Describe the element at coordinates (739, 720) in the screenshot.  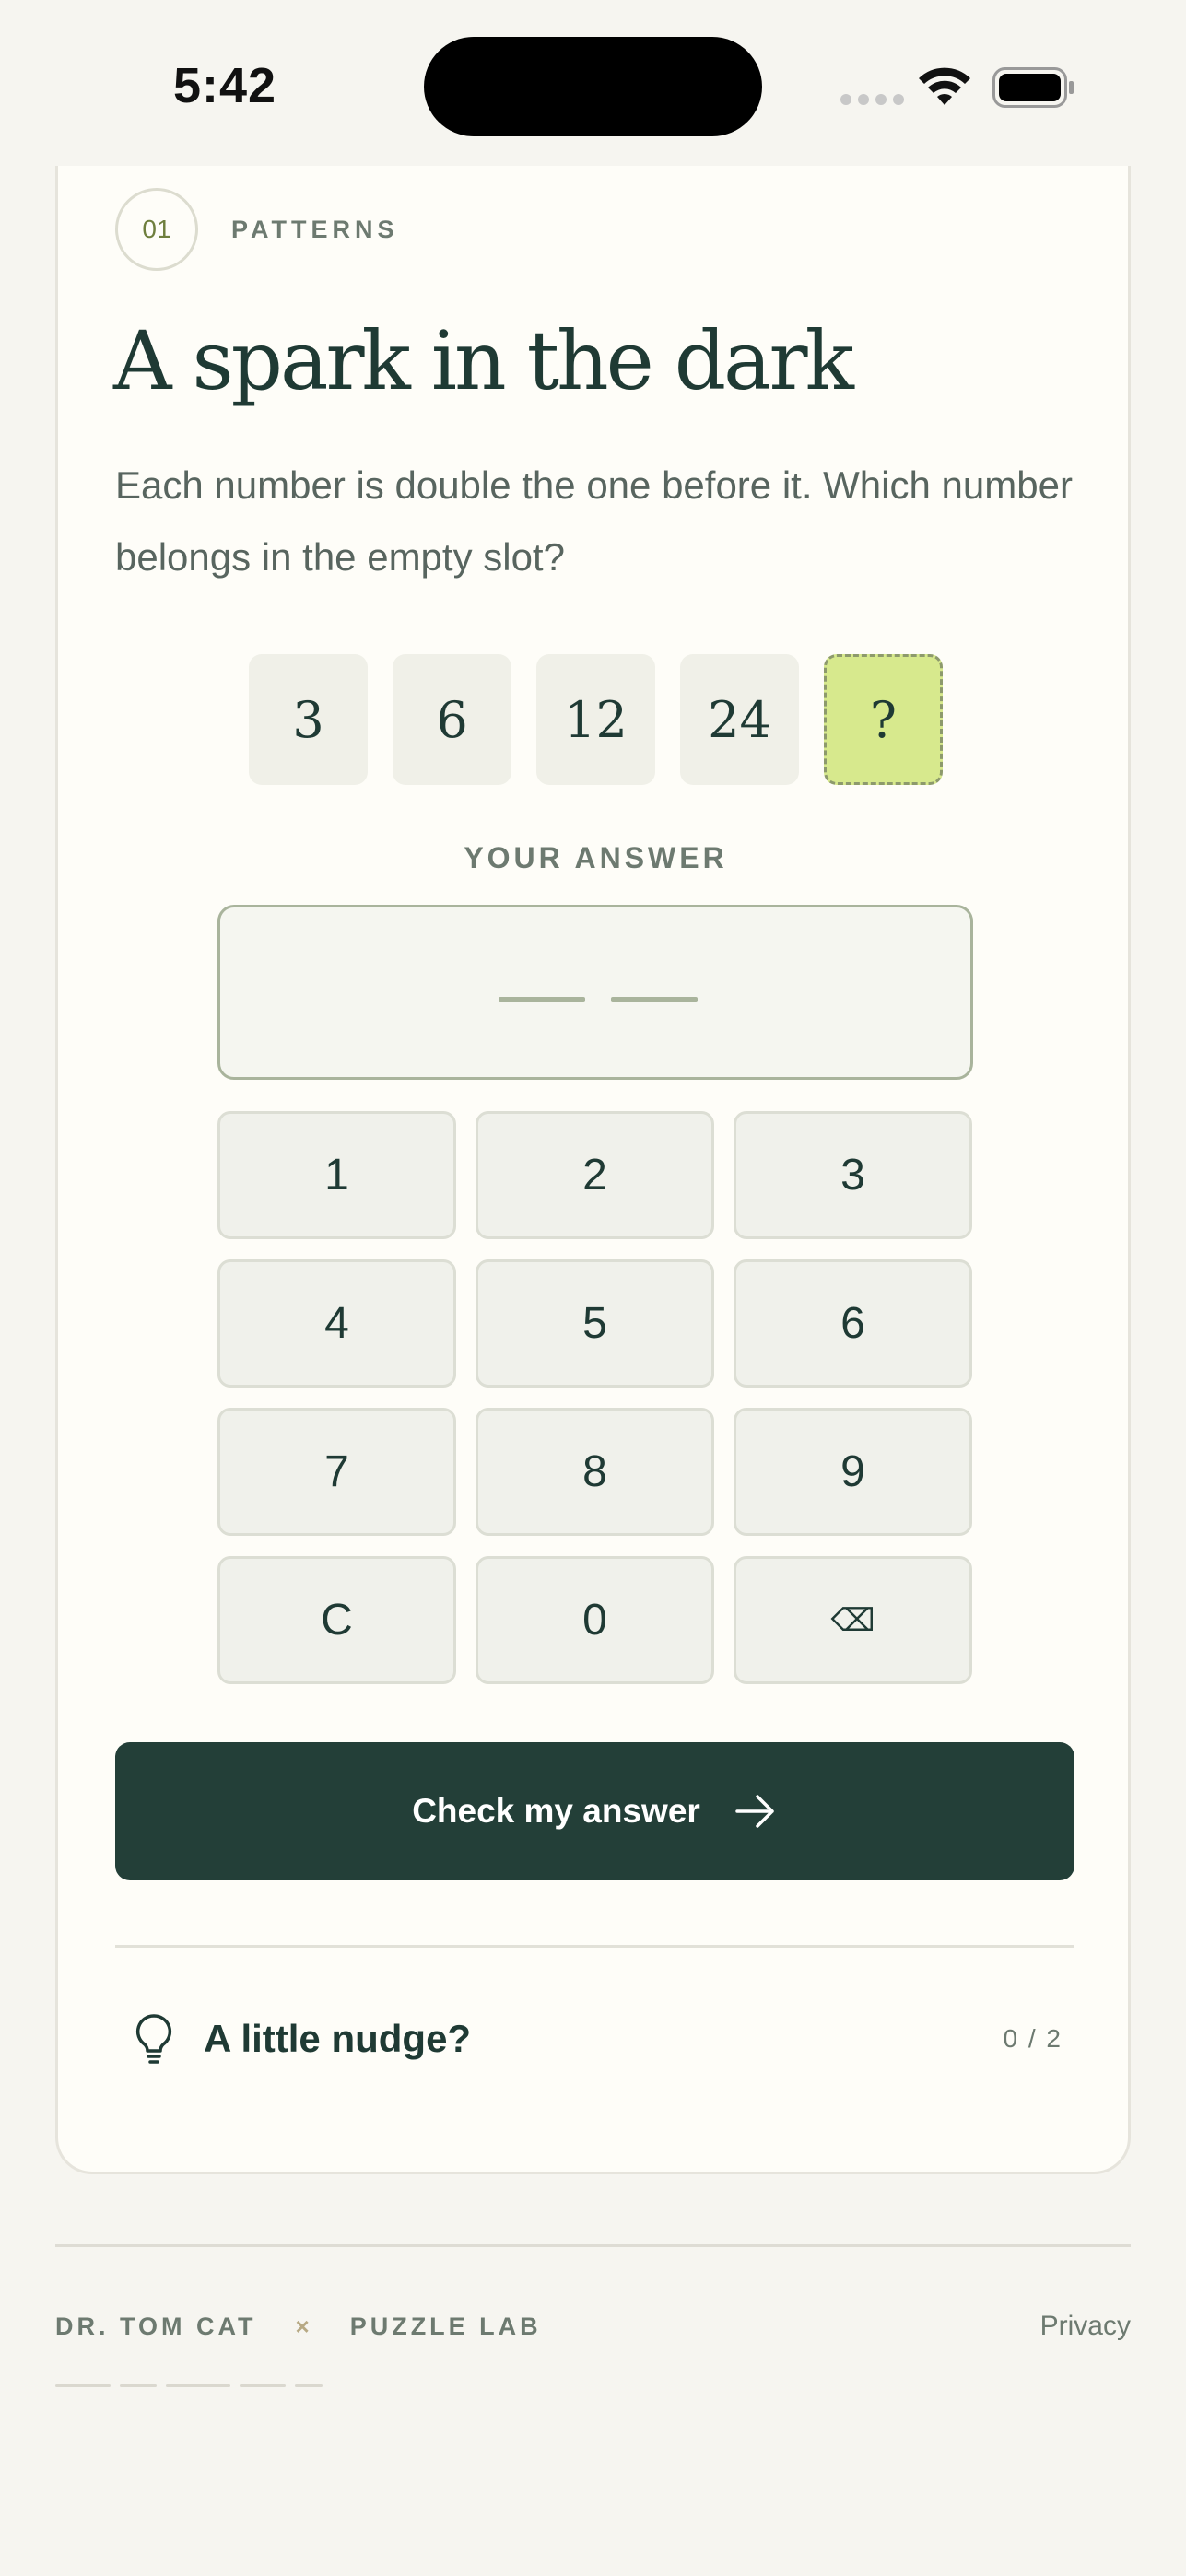
I see `sequence-tile: 24` at that location.